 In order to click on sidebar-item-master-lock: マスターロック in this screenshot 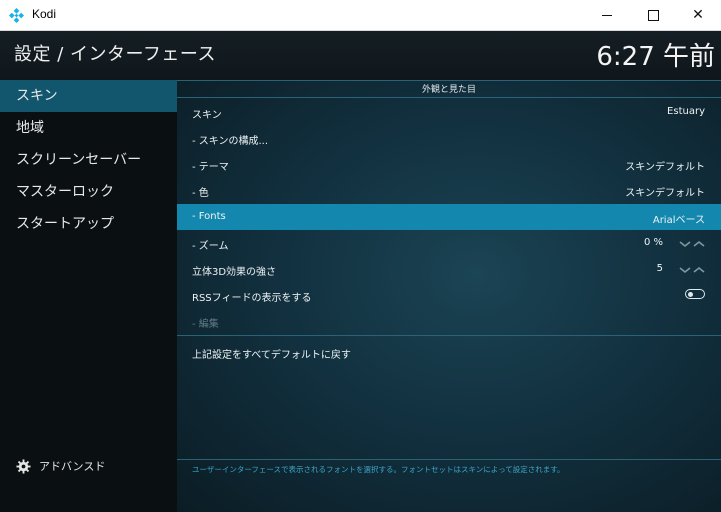, I will do `click(88, 192)`.